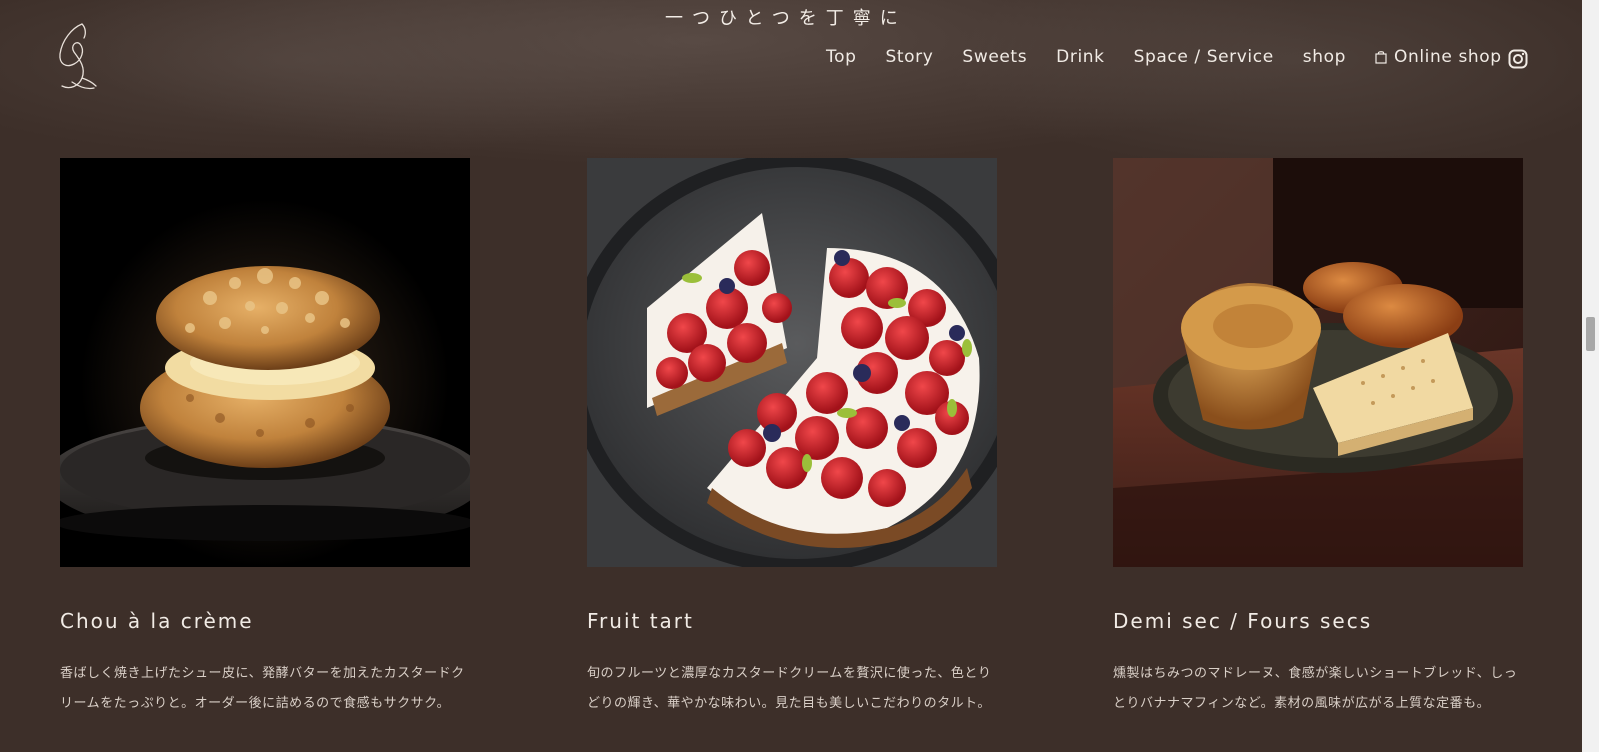 Image resolution: width=1599 pixels, height=752 pixels. Describe the element at coordinates (910, 57) in the screenshot. I see `nav-story: Story` at that location.